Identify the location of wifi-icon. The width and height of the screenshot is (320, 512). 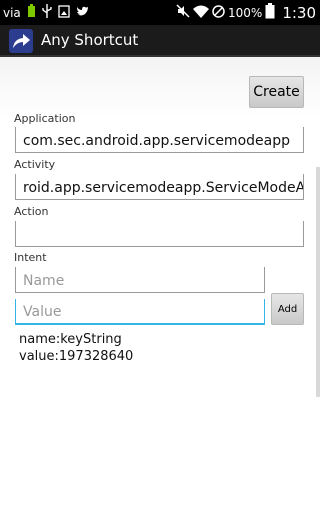
(201, 13).